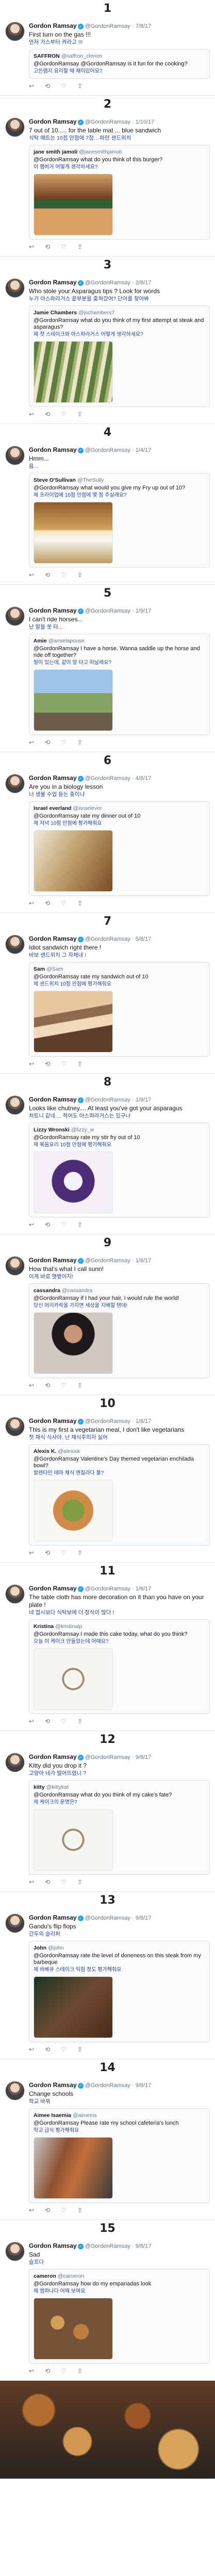 This screenshot has height=2576, width=215. What do you see at coordinates (45, 2276) in the screenshot?
I see `quoted-author-name: cameron` at bounding box center [45, 2276].